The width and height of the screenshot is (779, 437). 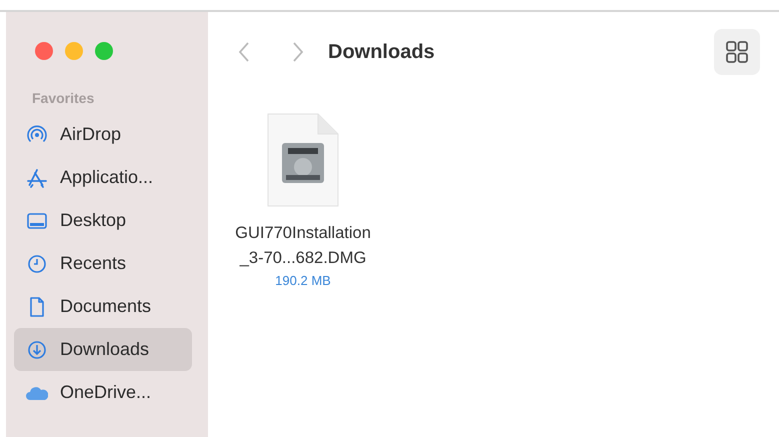 I want to click on section-heading: Favorites, so click(x=63, y=98).